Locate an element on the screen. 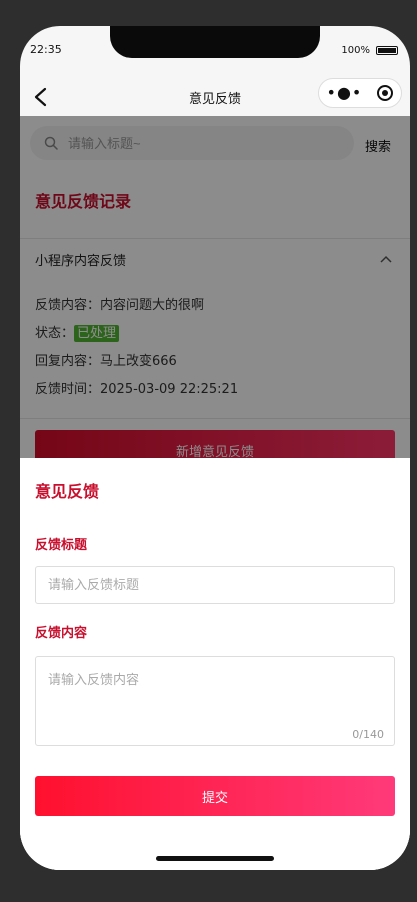 The width and height of the screenshot is (417, 902). miniprogram-capsule: •●• is located at coordinates (360, 93).